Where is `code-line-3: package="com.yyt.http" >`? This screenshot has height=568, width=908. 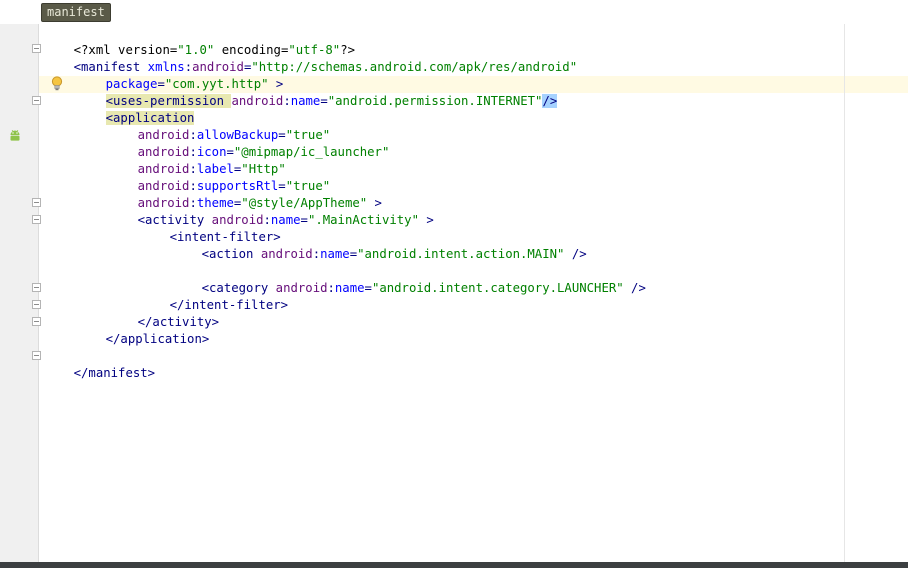
code-line-3: package="com.yyt.http" > is located at coordinates (492, 75).